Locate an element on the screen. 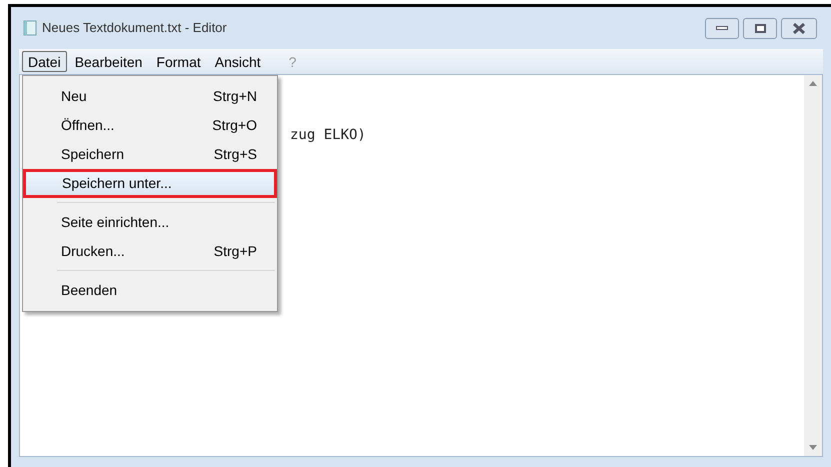 Image resolution: width=831 pixels, height=467 pixels. menu-bar-item: Datei is located at coordinates (44, 61).